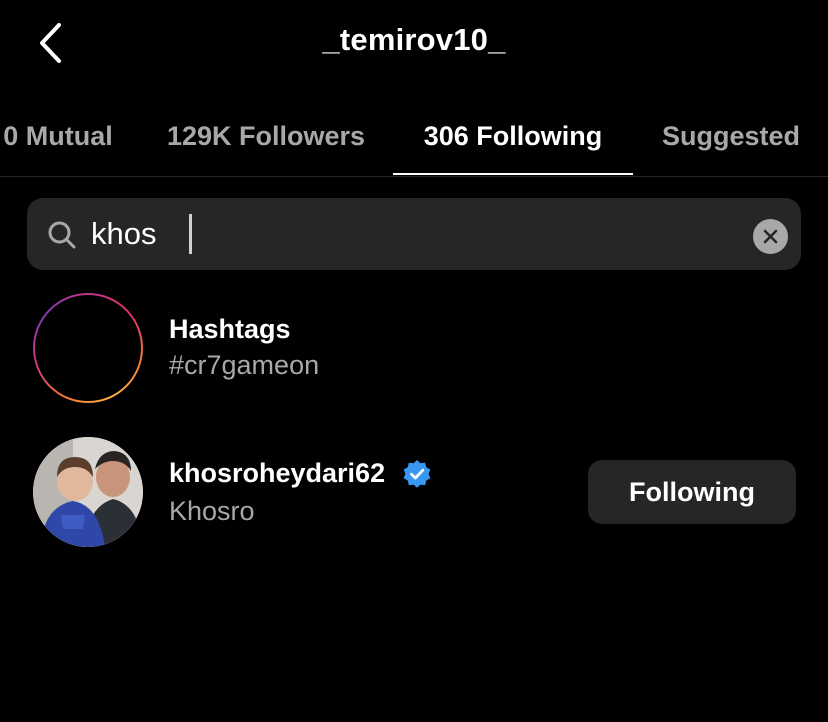  What do you see at coordinates (411, 234) in the screenshot?
I see `search-input` at bounding box center [411, 234].